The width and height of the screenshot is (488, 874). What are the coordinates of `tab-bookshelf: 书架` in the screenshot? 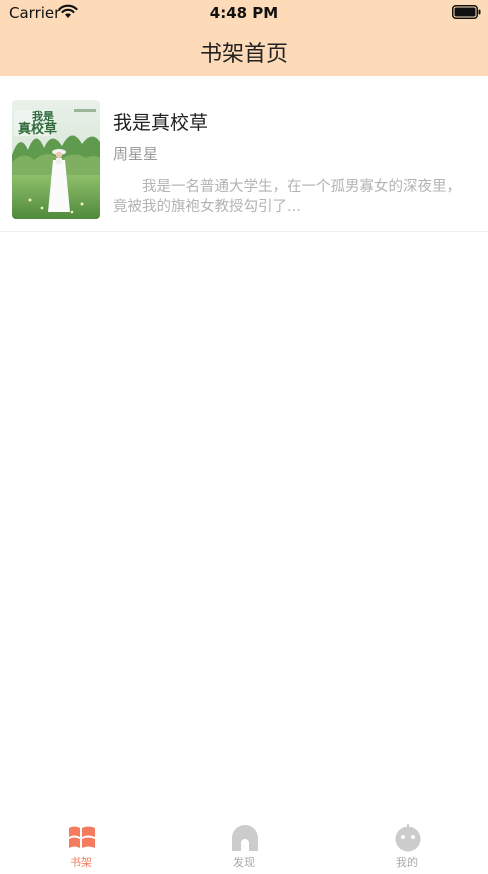 It's located at (81, 843).